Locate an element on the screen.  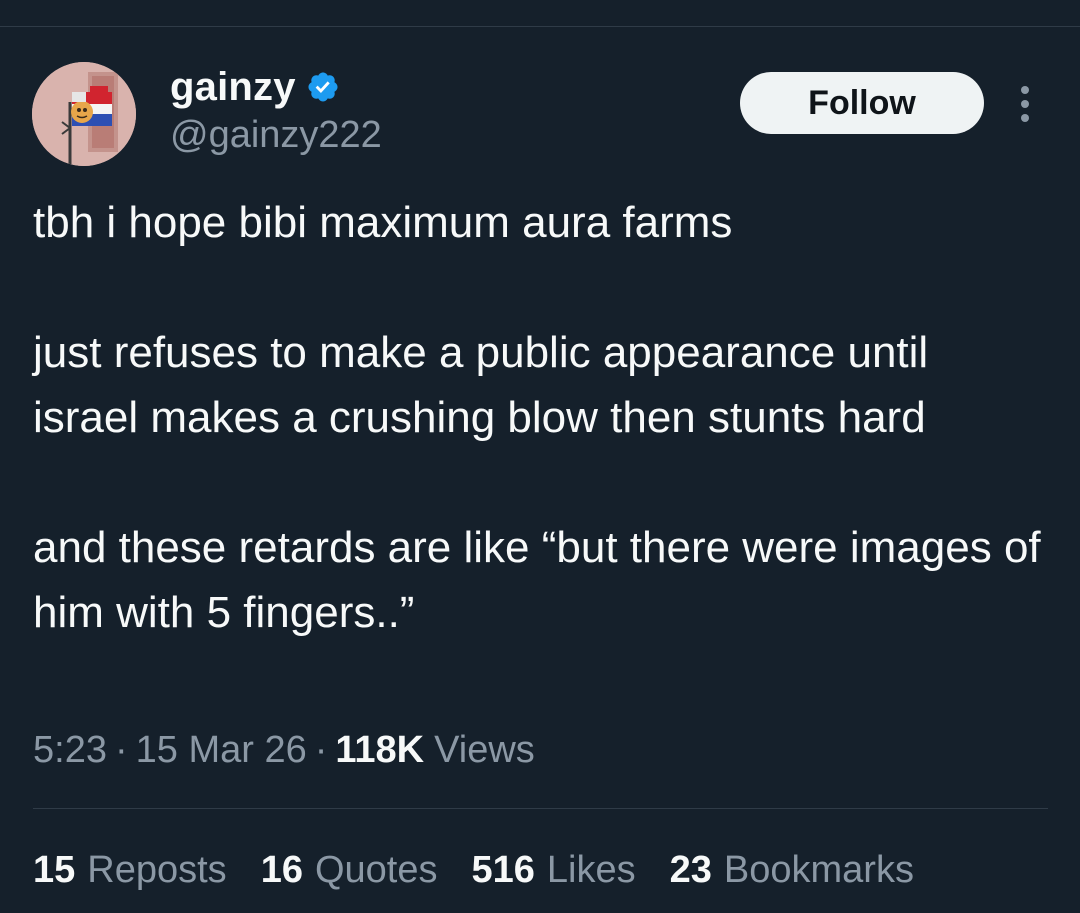
likes-stat: 516 Likes is located at coordinates (554, 870).